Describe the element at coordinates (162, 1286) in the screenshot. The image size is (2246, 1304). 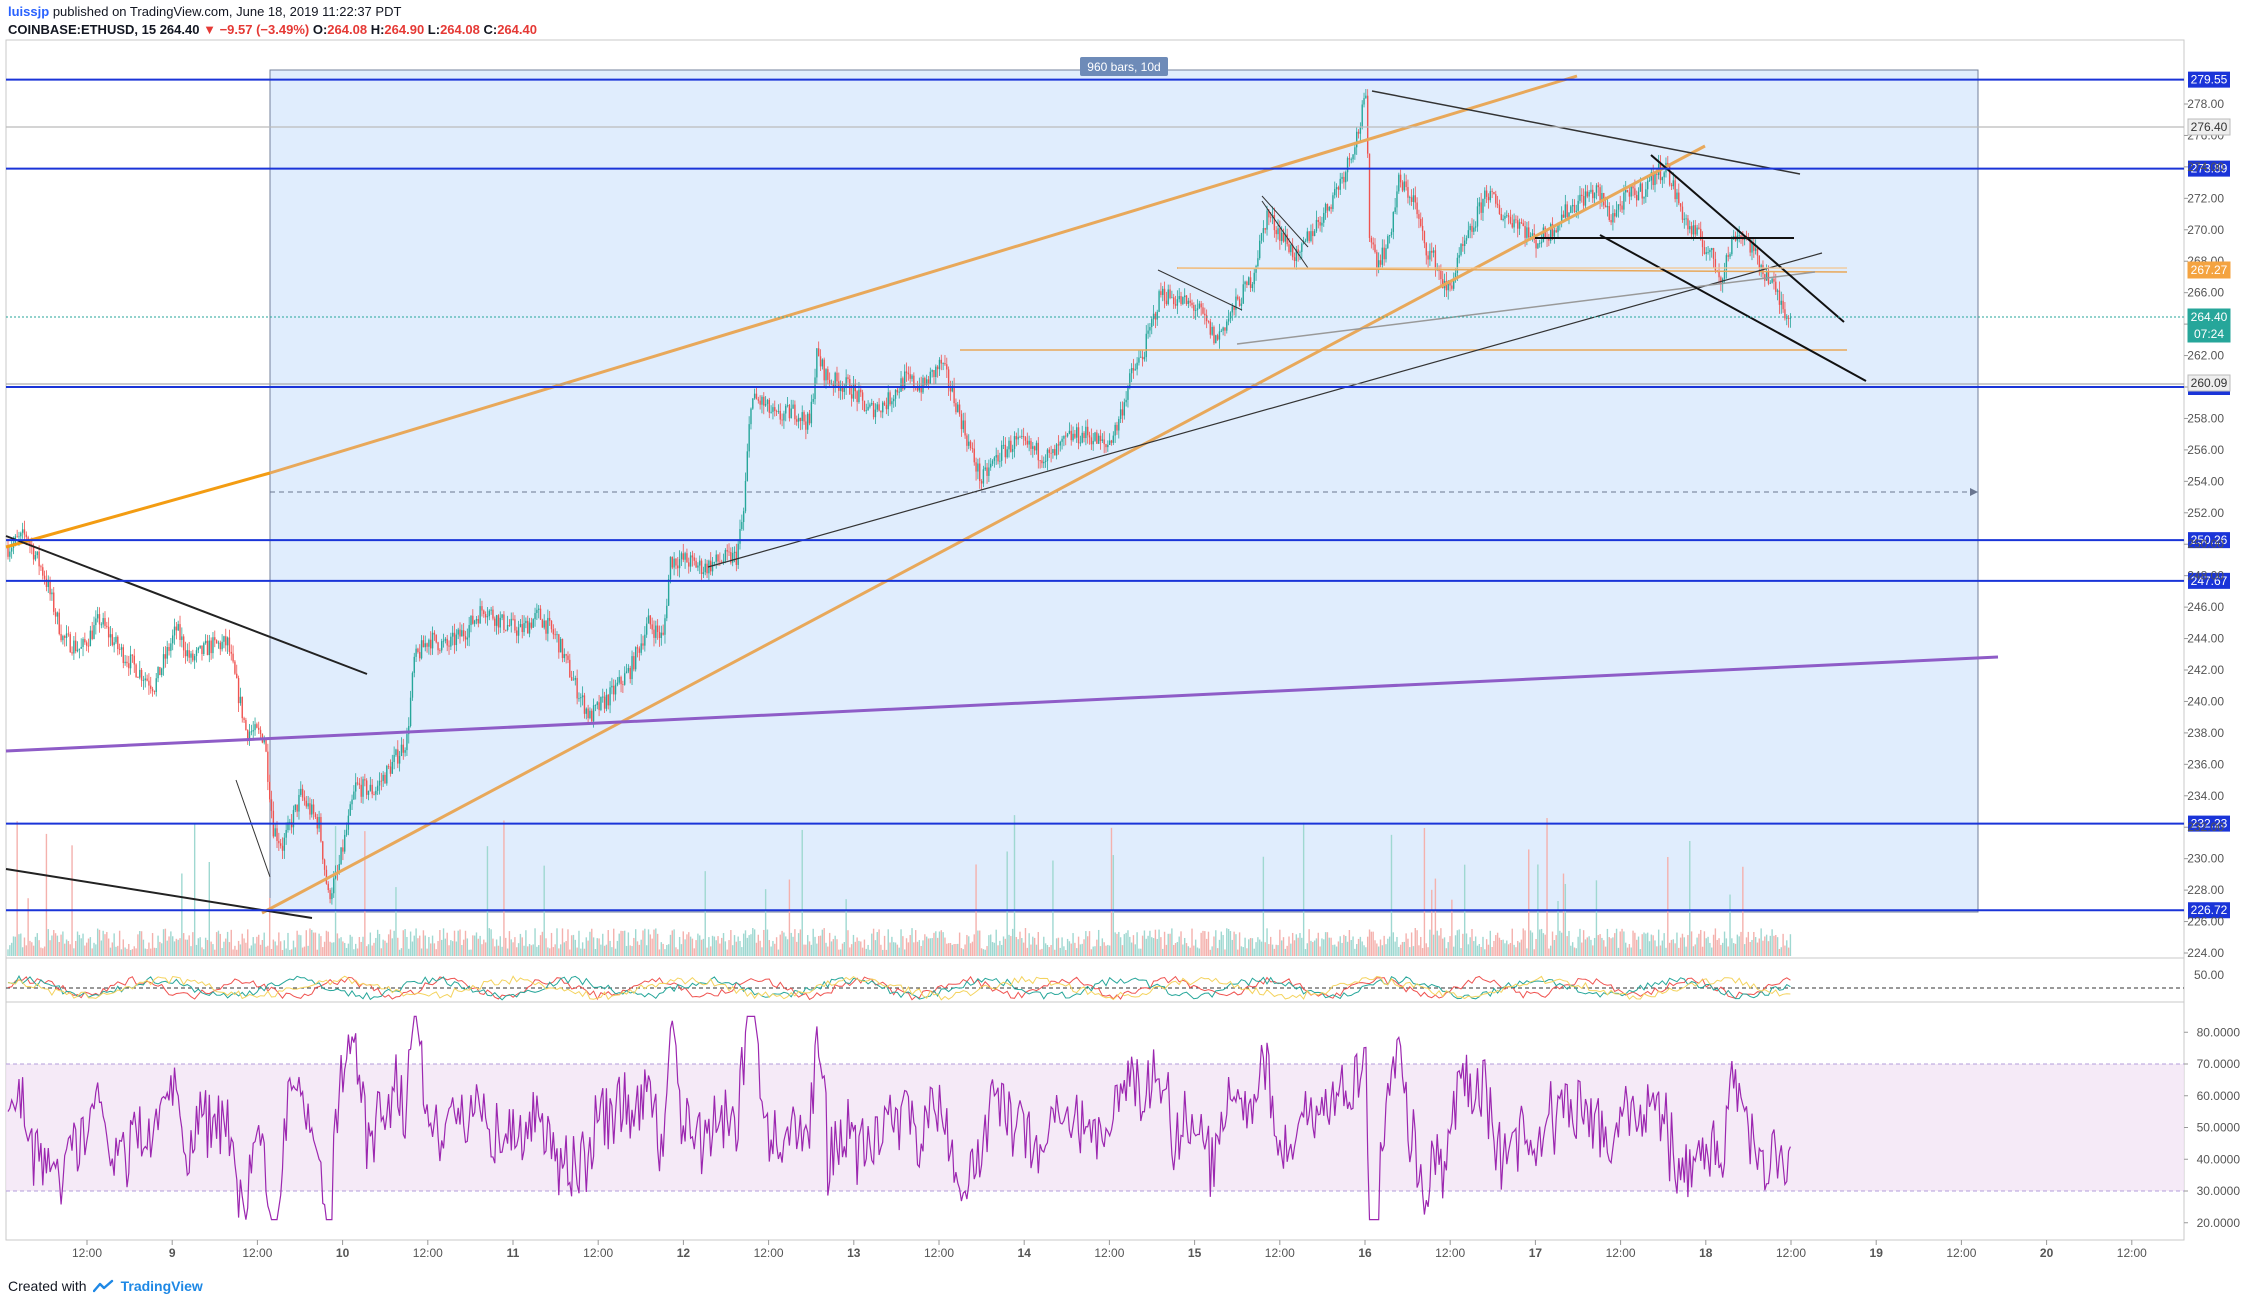
I see `tradingview-brand: TradingView` at that location.